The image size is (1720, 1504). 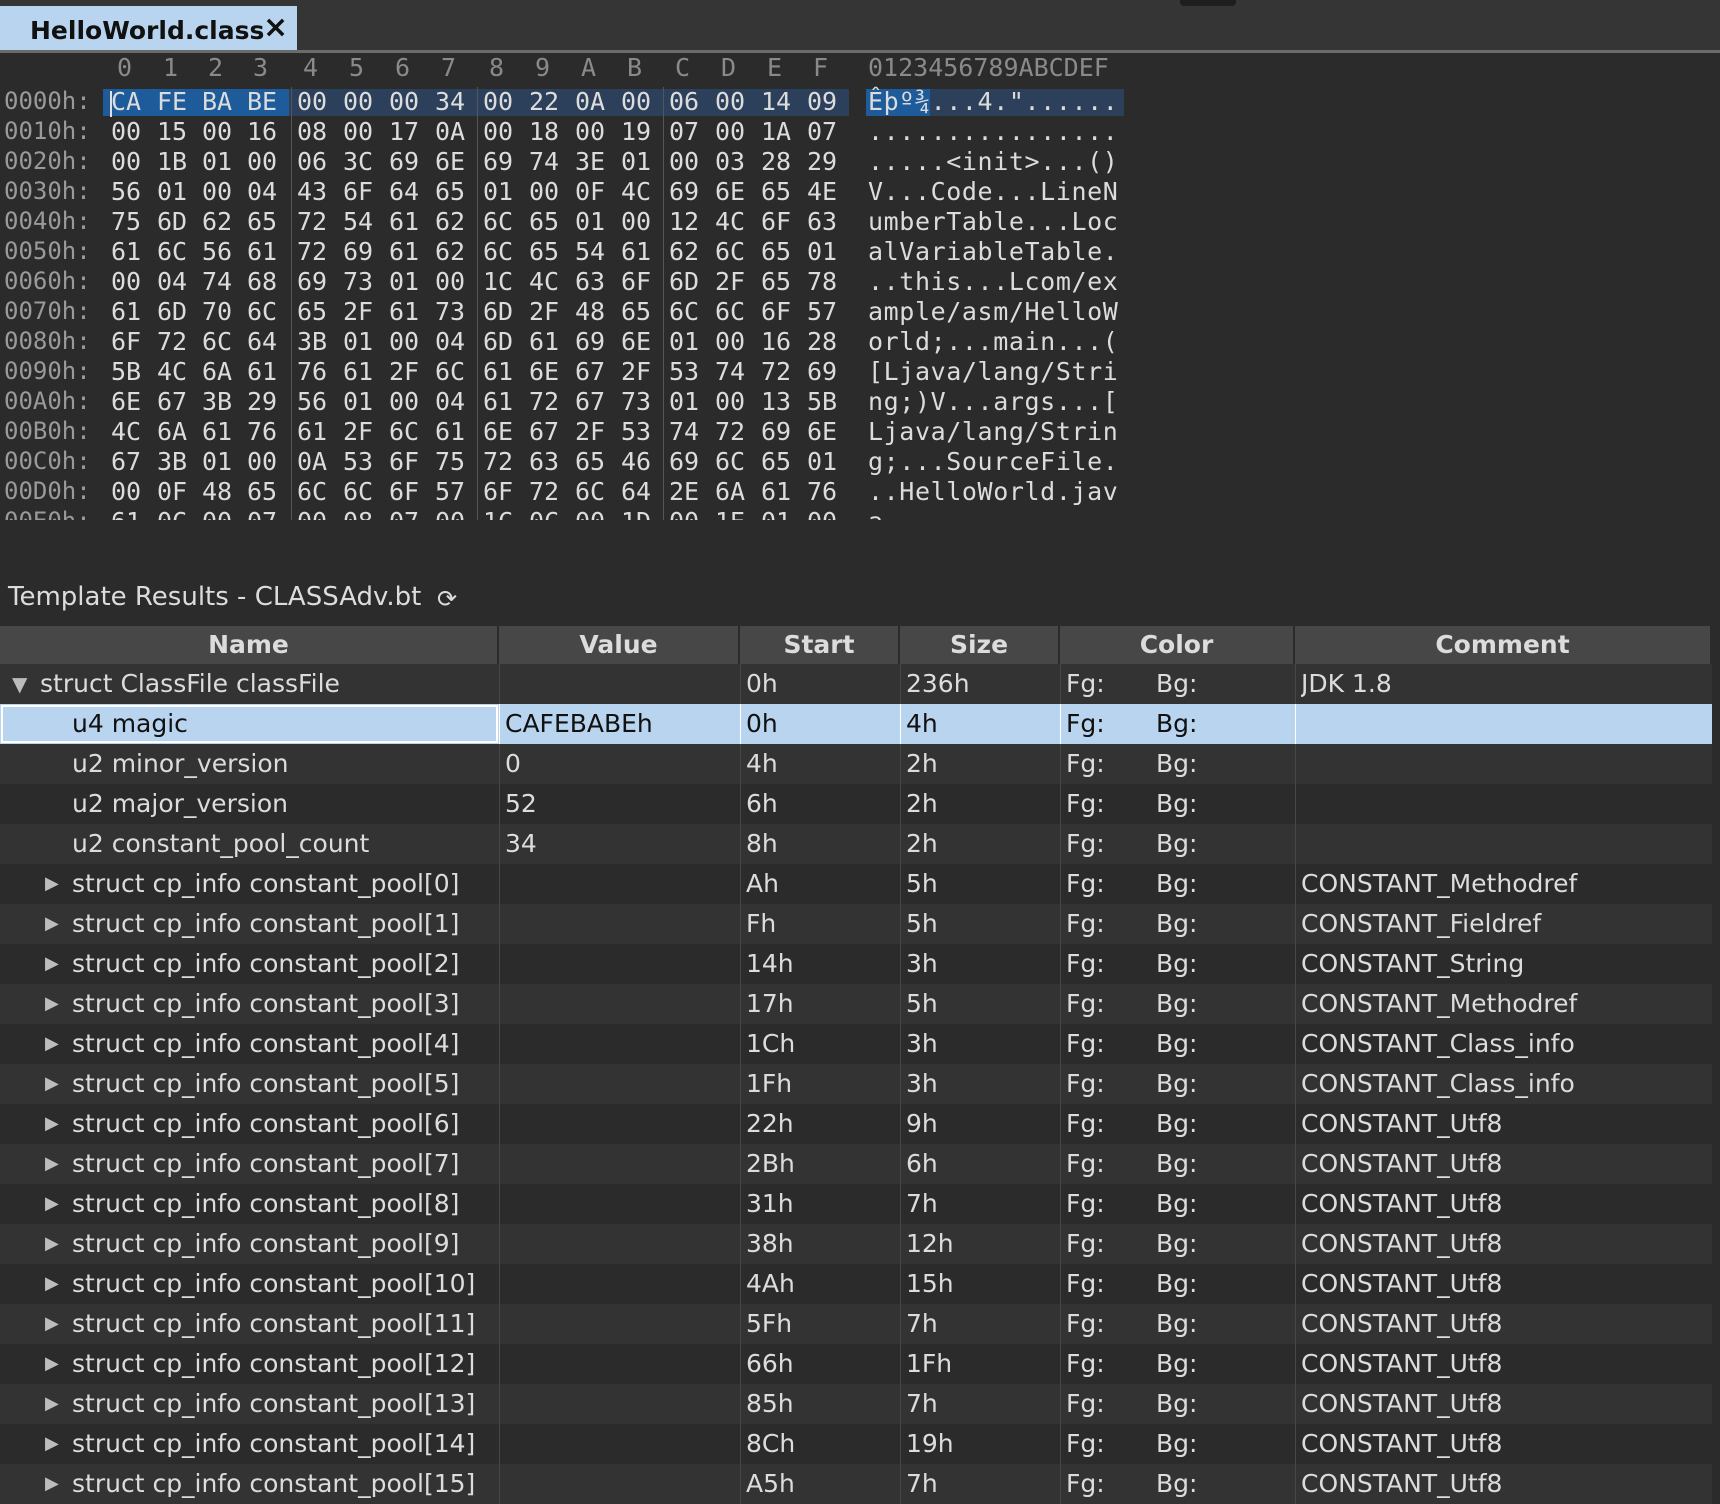 I want to click on hex-byte: 67, so click(x=590, y=371).